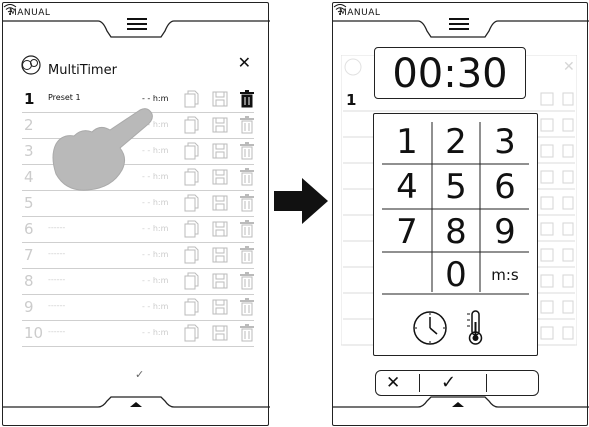 The height and width of the screenshot is (427, 589). I want to click on keypad-key: 5, so click(456, 187).